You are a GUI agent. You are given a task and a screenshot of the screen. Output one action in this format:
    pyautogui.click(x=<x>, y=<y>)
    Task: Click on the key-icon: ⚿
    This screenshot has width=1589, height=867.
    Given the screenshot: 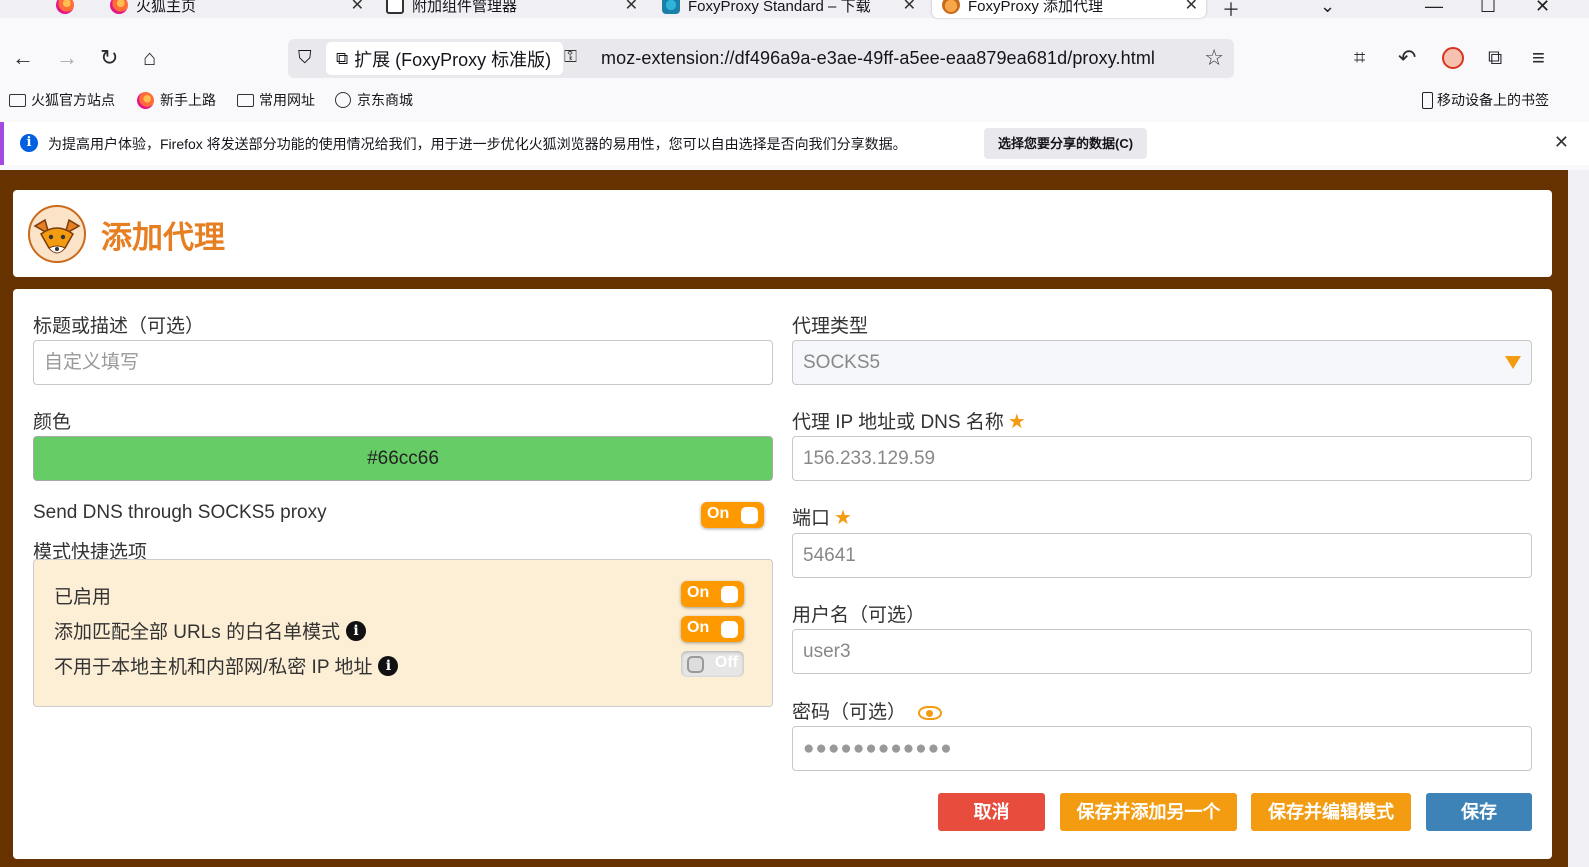 What is the action you would take?
    pyautogui.click(x=570, y=57)
    